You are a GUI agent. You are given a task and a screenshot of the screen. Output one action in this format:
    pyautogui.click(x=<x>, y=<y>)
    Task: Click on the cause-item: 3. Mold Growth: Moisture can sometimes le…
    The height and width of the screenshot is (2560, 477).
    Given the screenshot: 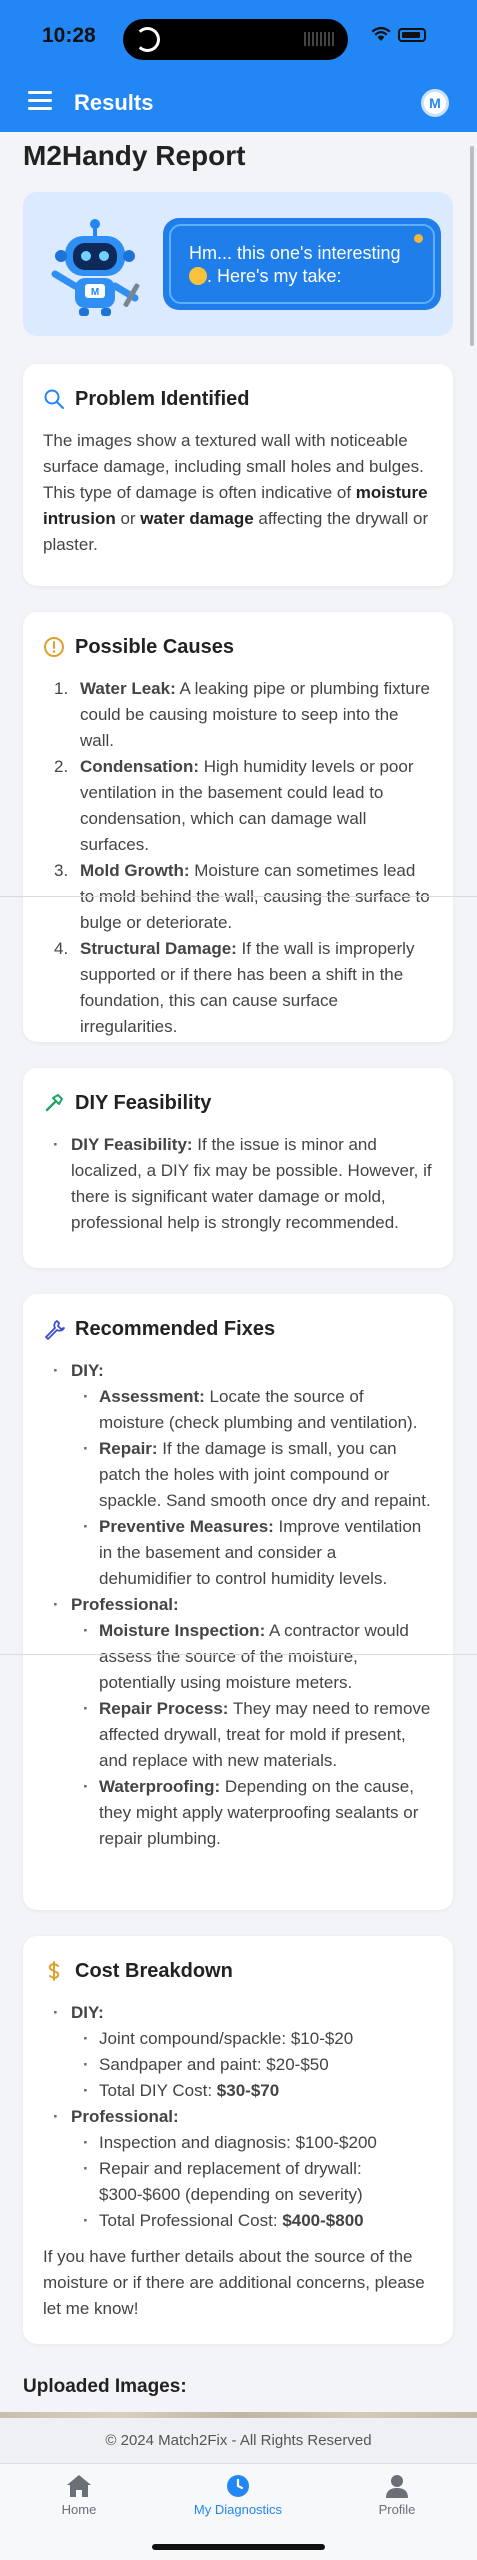 What is the action you would take?
    pyautogui.click(x=242, y=896)
    